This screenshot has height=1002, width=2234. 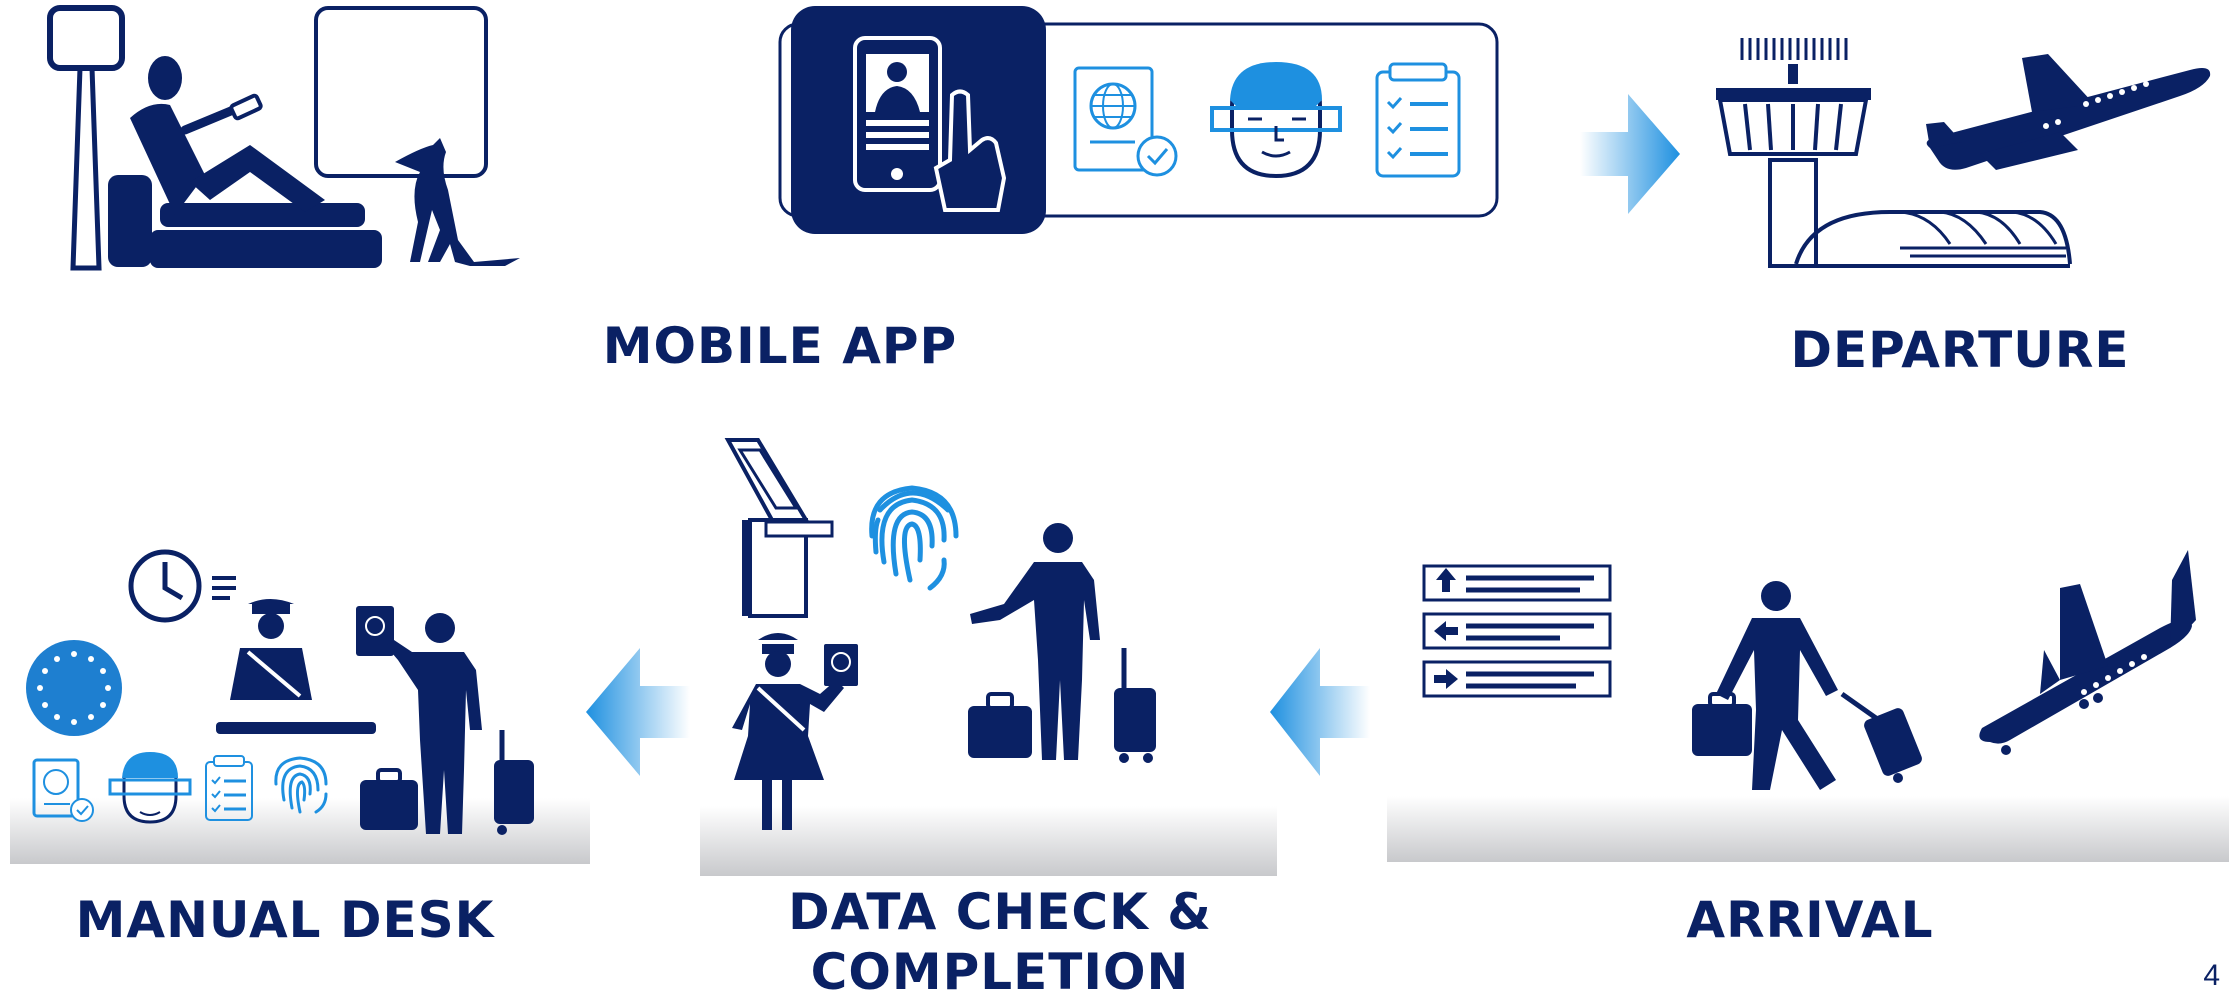 I want to click on mobile-app-label: MOBILE APP, so click(x=780, y=346).